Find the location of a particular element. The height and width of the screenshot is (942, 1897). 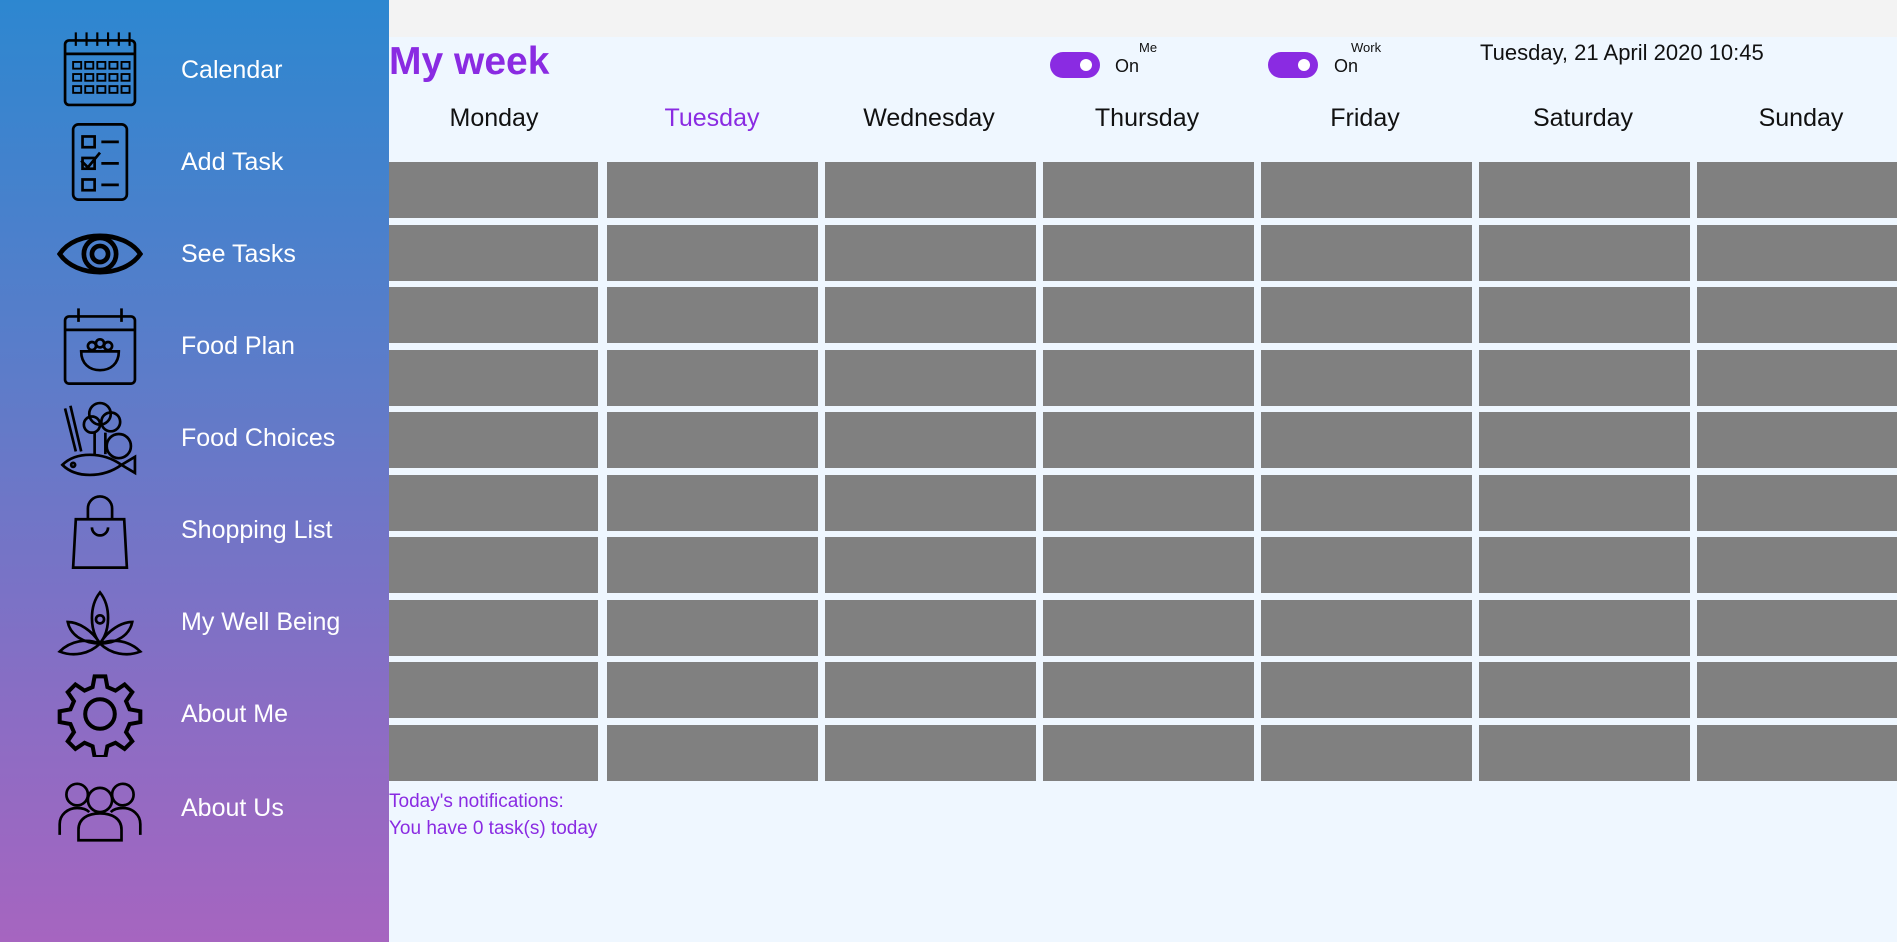

day-header-wednesday: Wednesday is located at coordinates (929, 118).